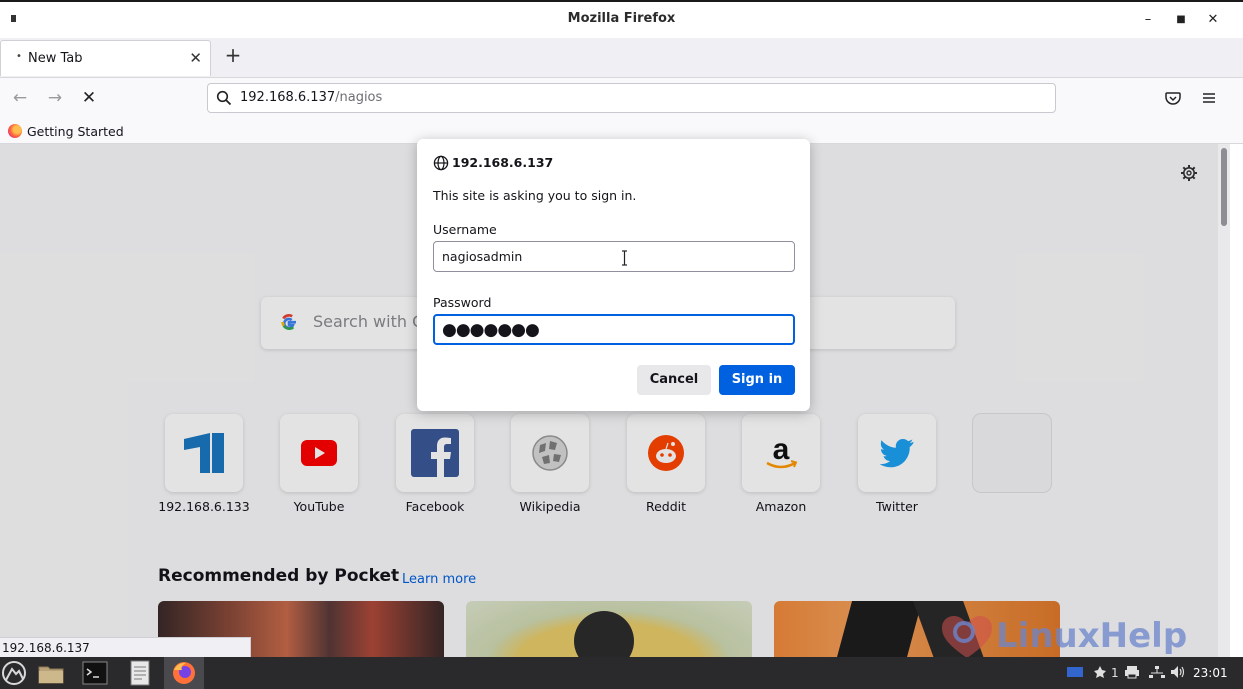 The width and height of the screenshot is (1243, 689). I want to click on sign-in-button: Sign in, so click(757, 380).